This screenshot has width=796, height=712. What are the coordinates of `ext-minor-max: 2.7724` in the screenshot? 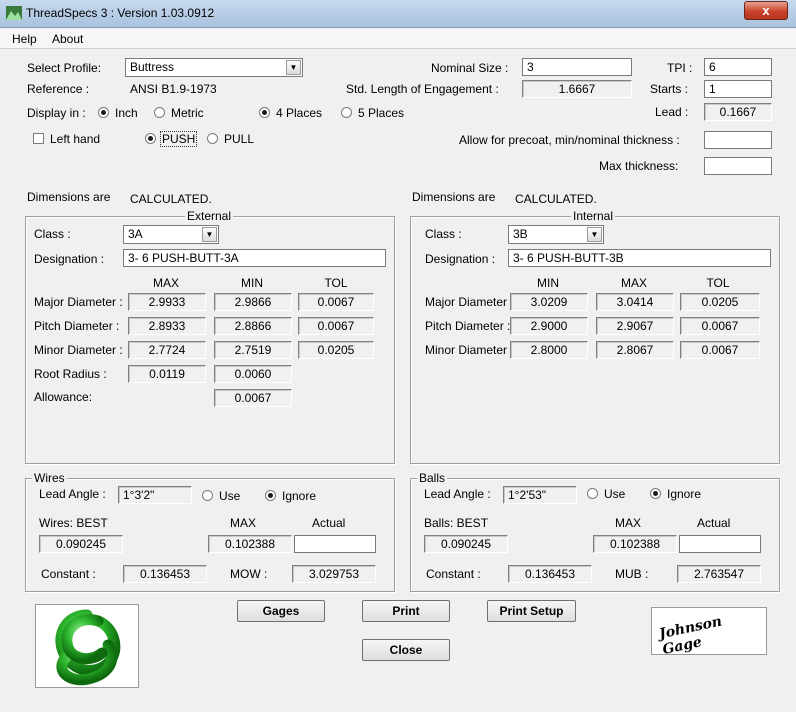 It's located at (167, 350).